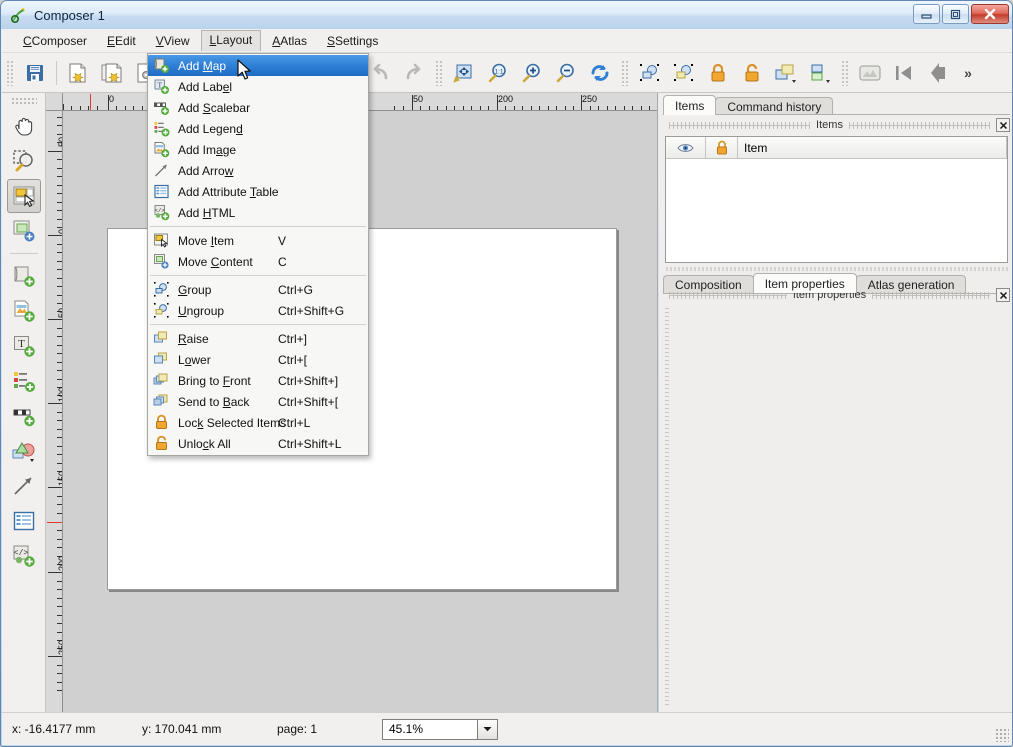 The image size is (1013, 747). Describe the element at coordinates (258, 422) in the screenshot. I see `menu-item-lock-selected-items: Lock Selected Items Ctrl+L` at that location.